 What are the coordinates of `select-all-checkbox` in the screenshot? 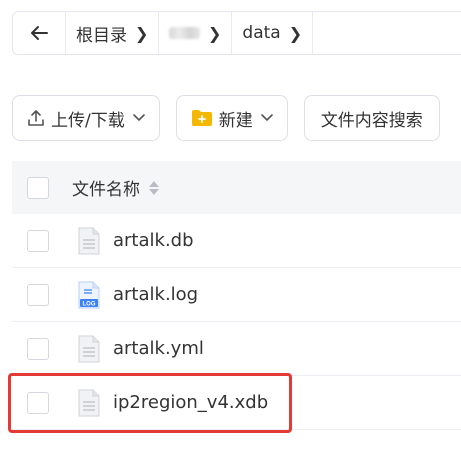 It's located at (38, 187).